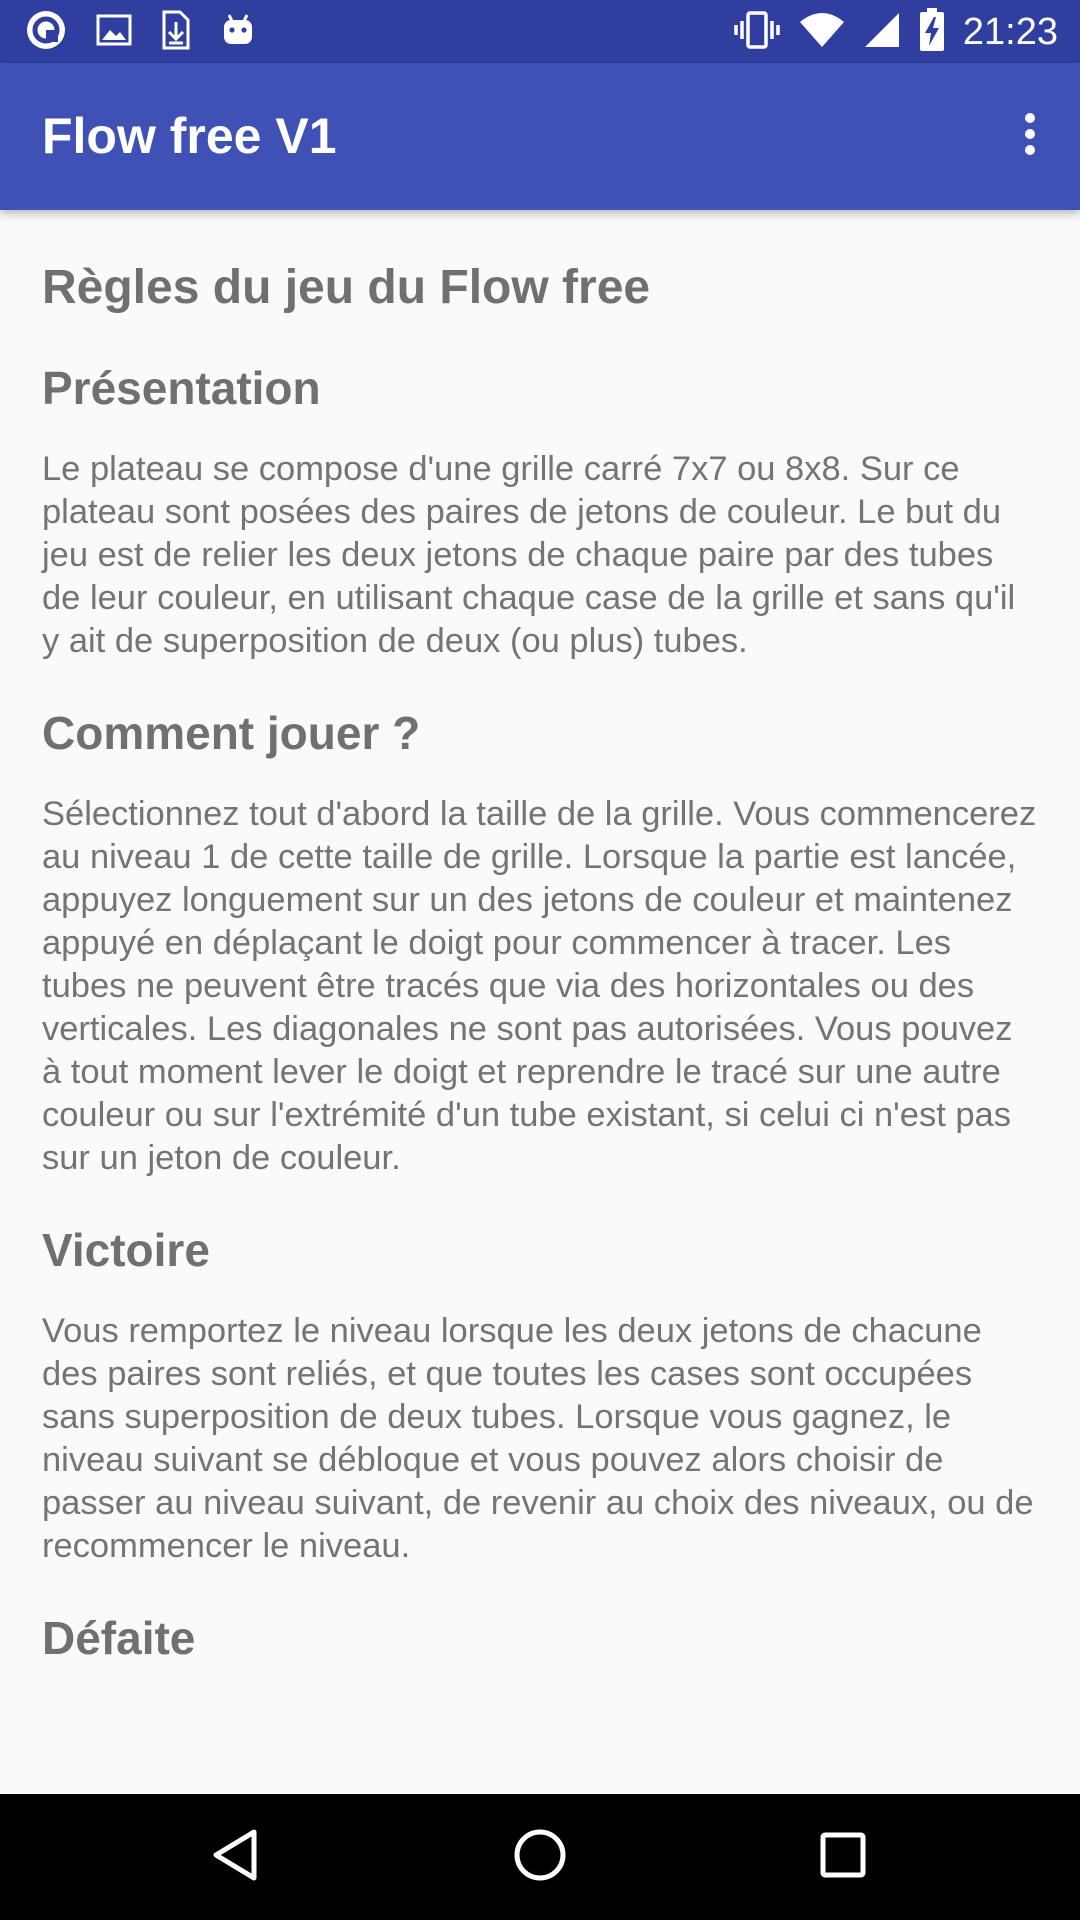 The image size is (1080, 1920). What do you see at coordinates (932, 32) in the screenshot?
I see `battery-charging-icon` at bounding box center [932, 32].